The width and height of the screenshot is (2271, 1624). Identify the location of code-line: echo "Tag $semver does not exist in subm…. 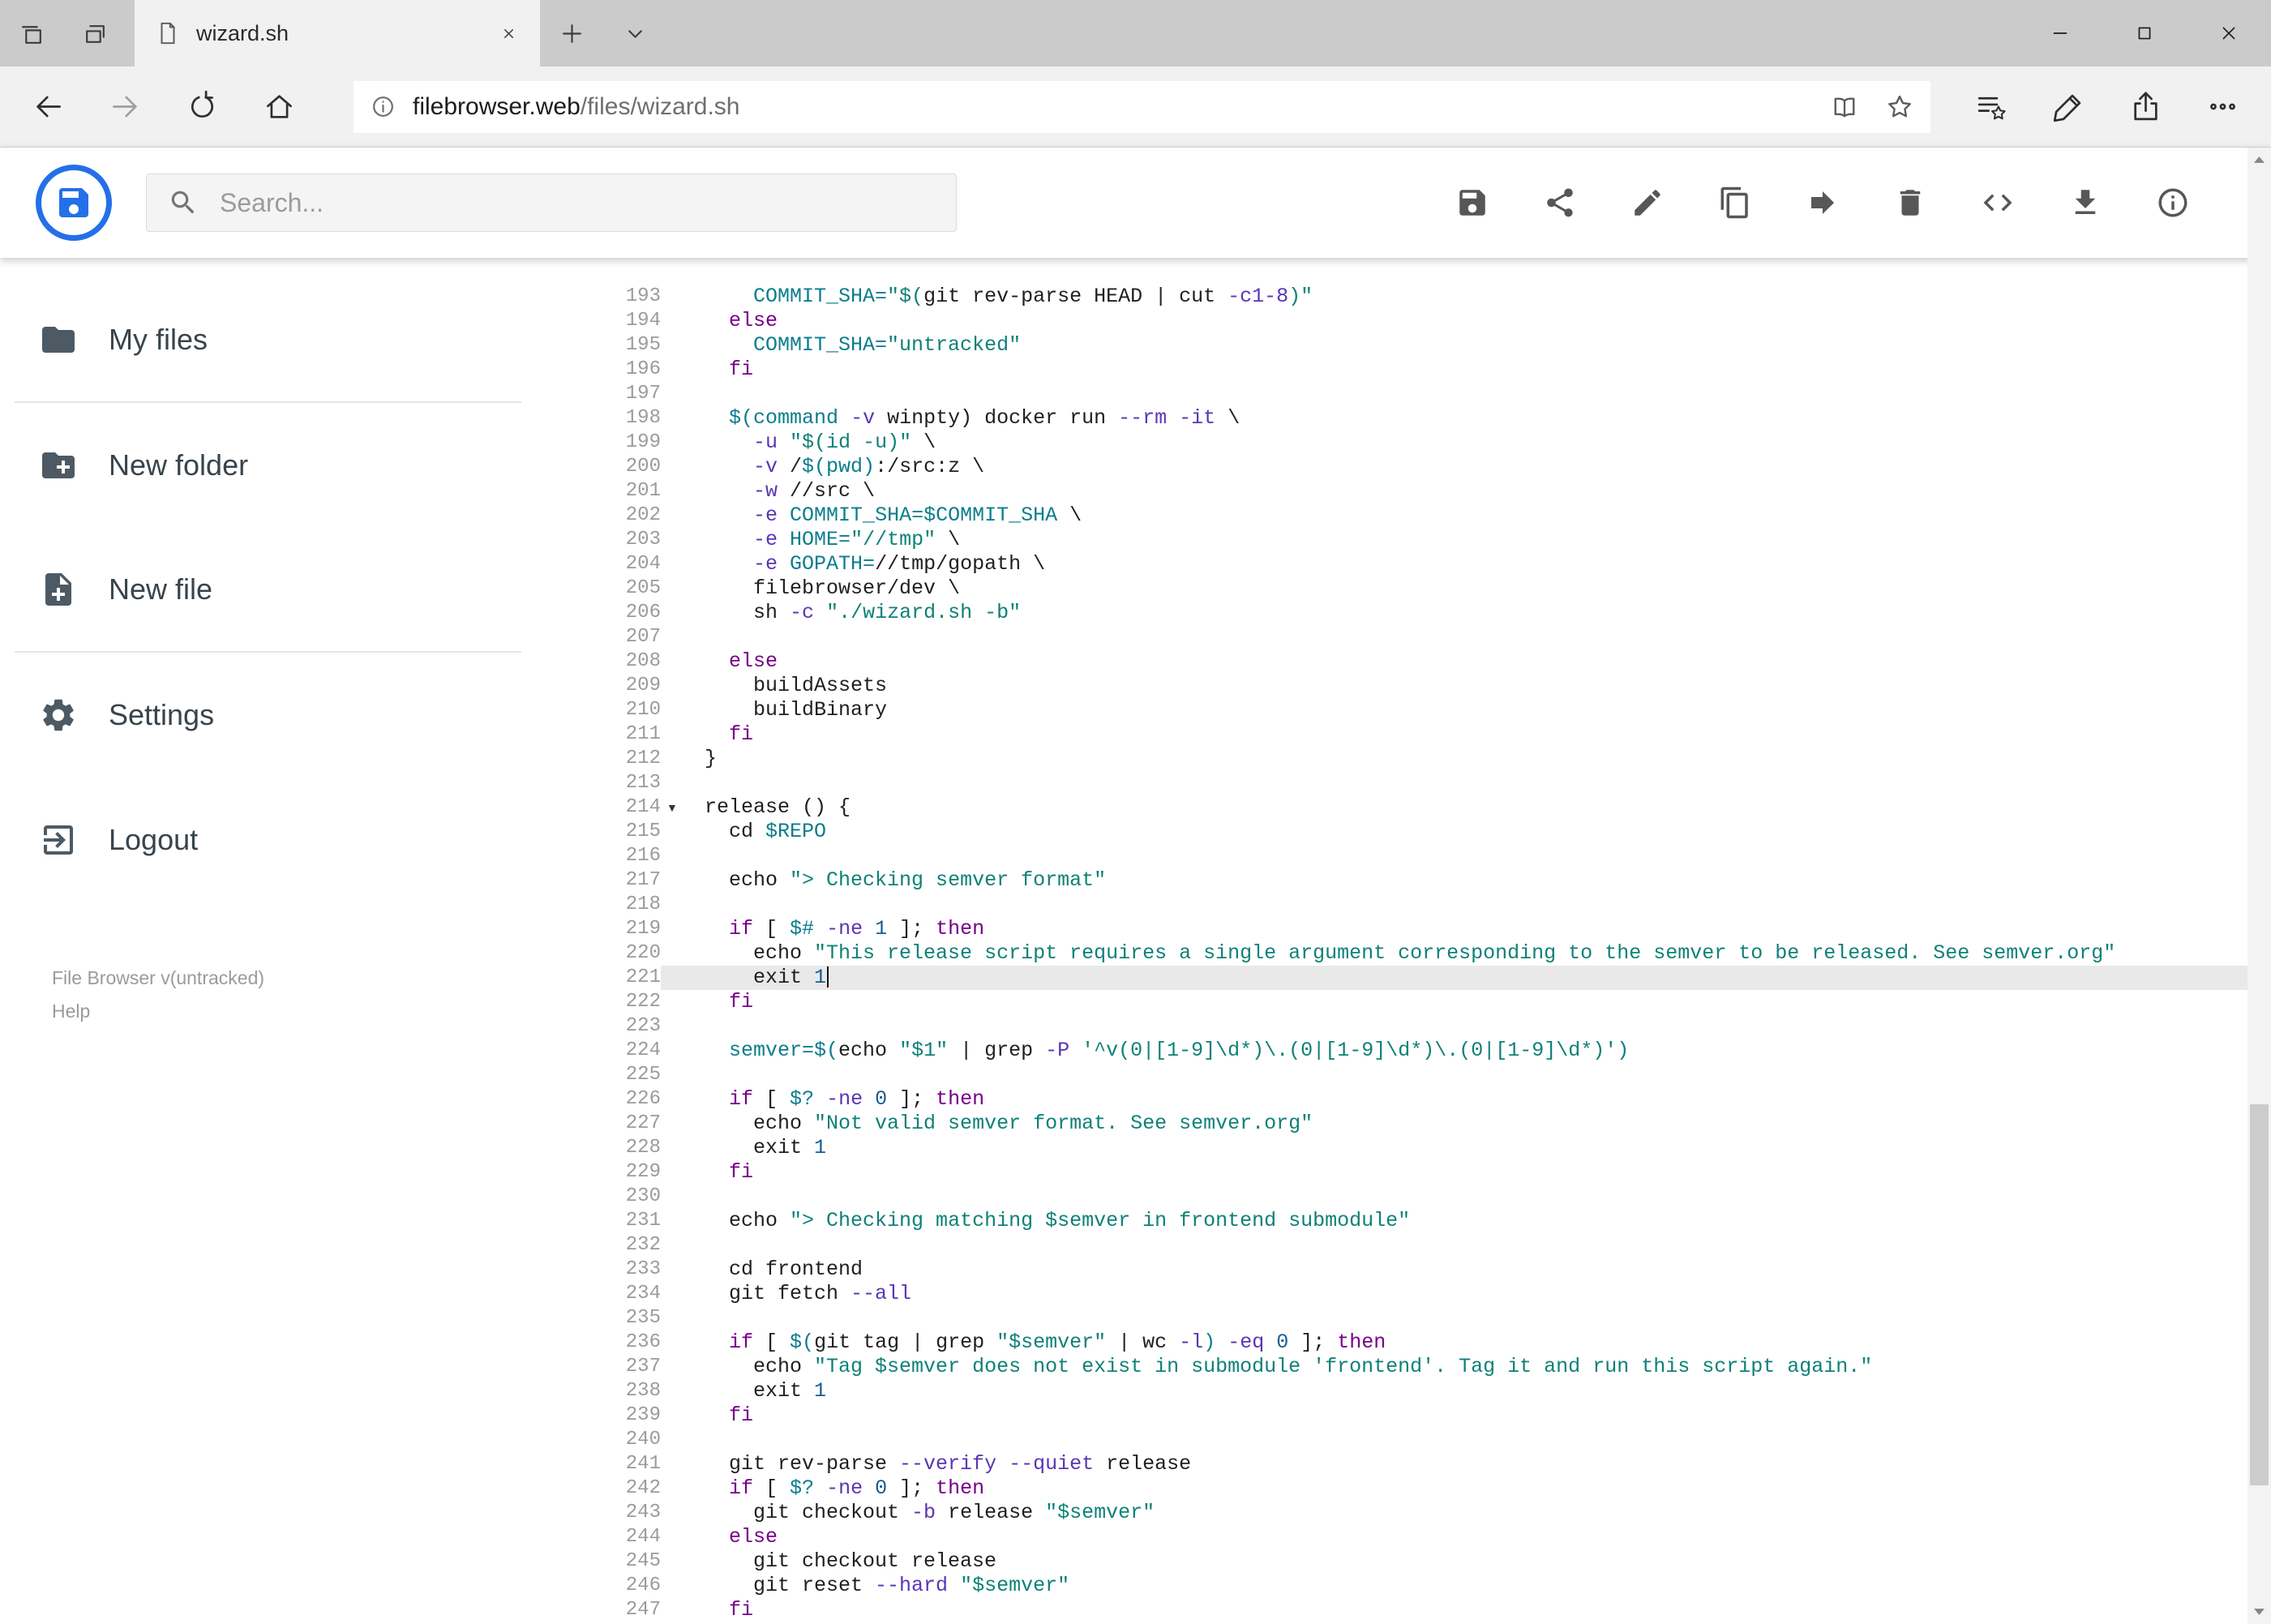
(1488, 1367).